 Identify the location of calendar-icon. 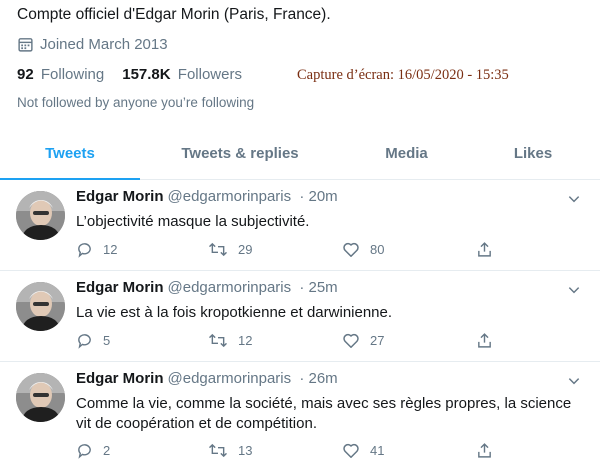
(25, 45).